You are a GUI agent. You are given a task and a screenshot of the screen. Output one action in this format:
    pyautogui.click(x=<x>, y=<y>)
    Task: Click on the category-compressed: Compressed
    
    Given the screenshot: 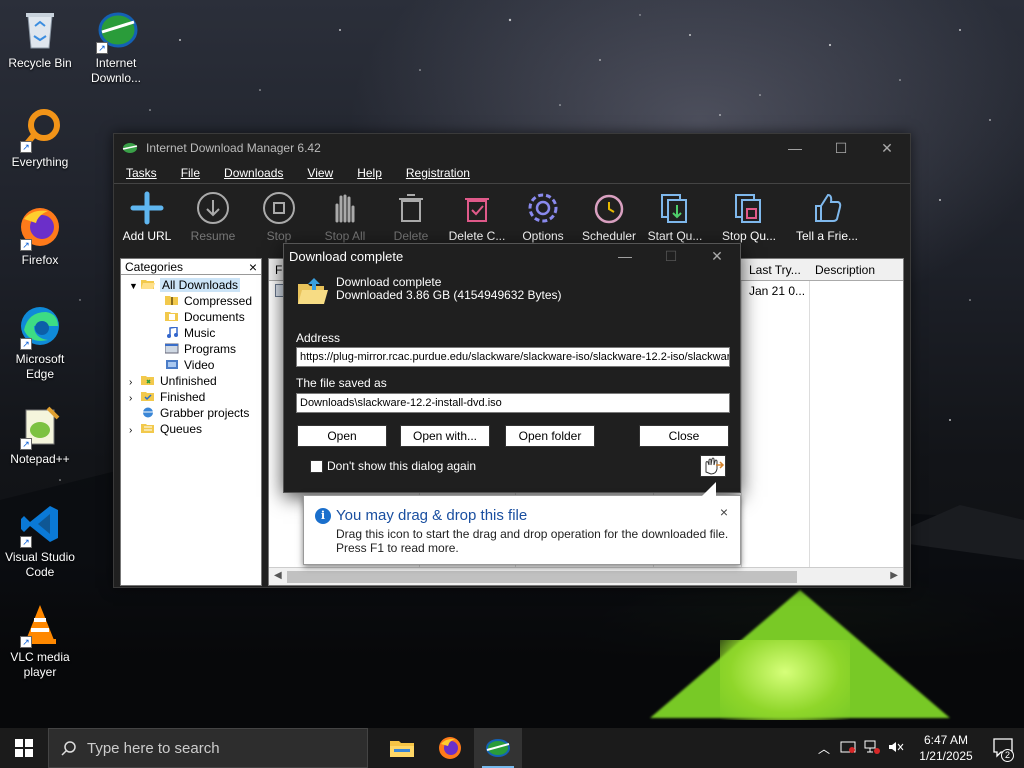 What is the action you would take?
    pyautogui.click(x=191, y=301)
    